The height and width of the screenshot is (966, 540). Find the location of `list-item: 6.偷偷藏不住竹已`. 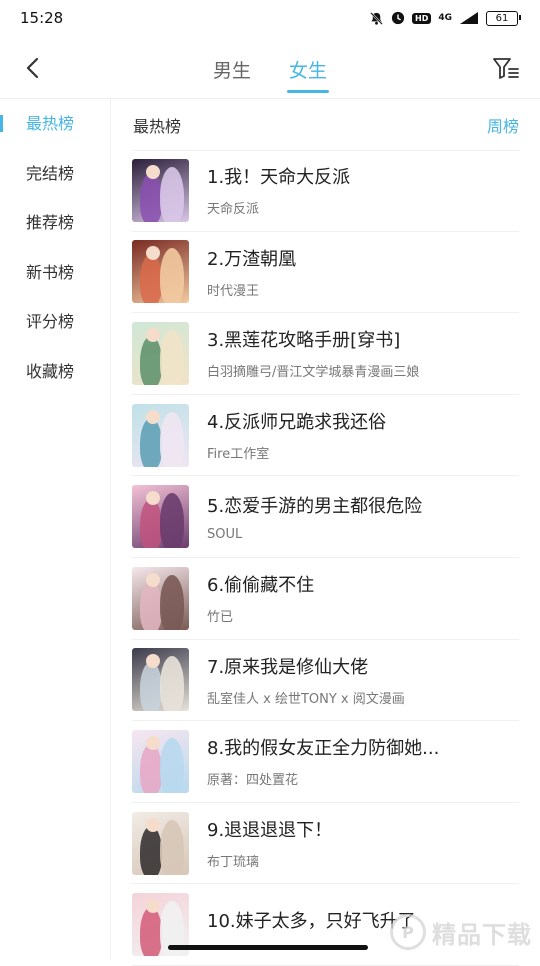

list-item: 6.偷偷藏不住竹已 is located at coordinates (325, 599).